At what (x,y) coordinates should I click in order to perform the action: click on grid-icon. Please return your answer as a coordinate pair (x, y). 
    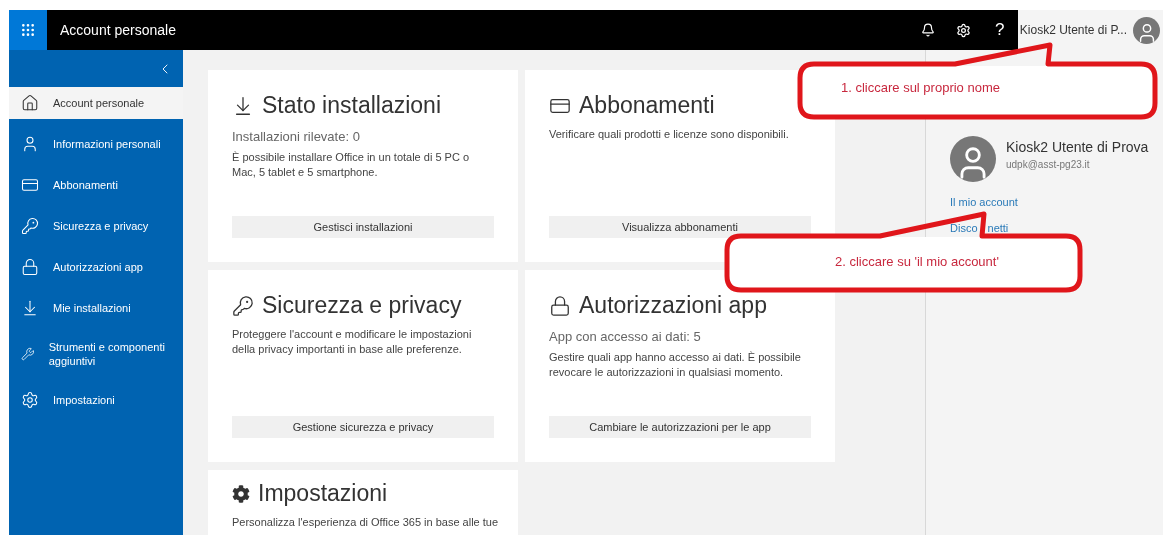
    Looking at the image, I should click on (28, 30).